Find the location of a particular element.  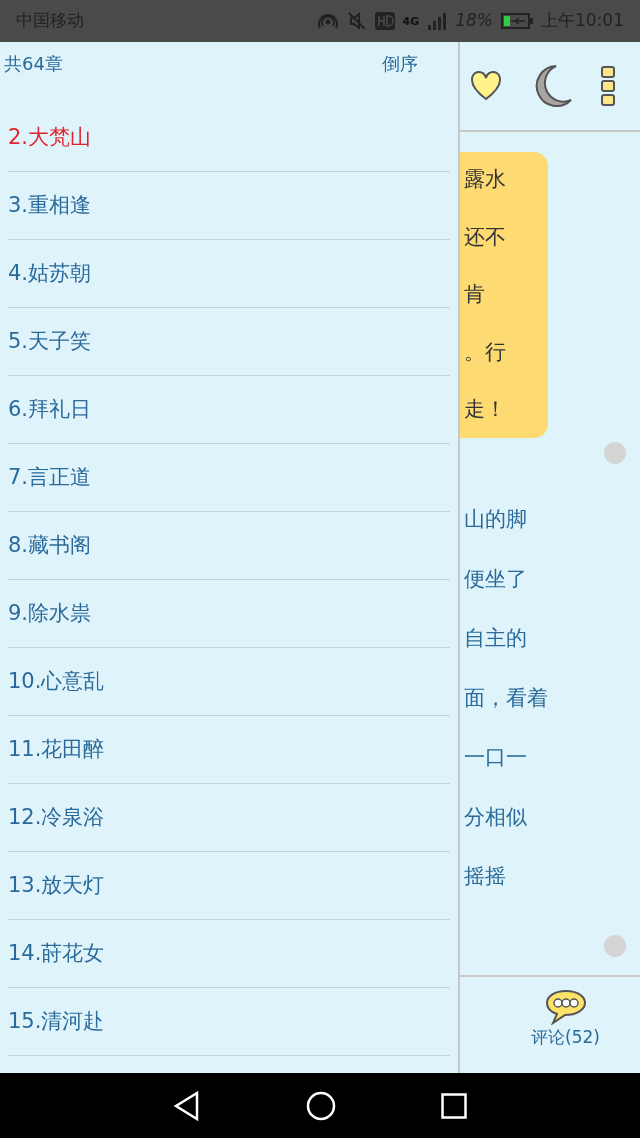

story-text: 一口一 is located at coordinates (496, 757).